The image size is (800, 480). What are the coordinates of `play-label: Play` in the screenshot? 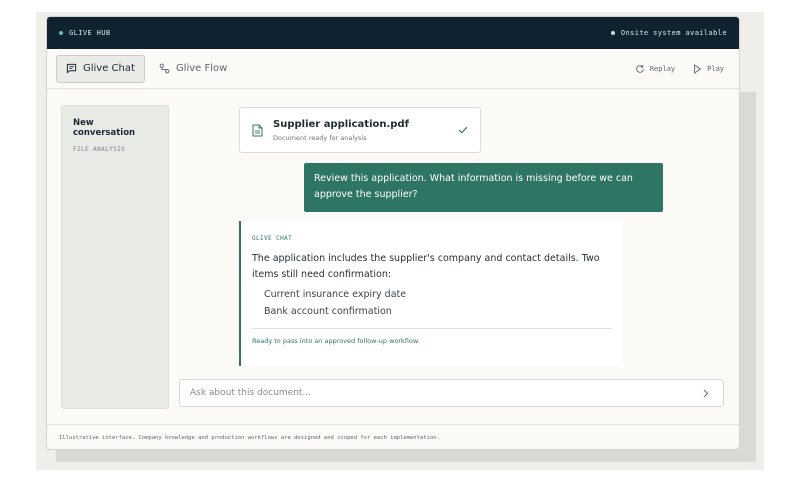 It's located at (715, 68).